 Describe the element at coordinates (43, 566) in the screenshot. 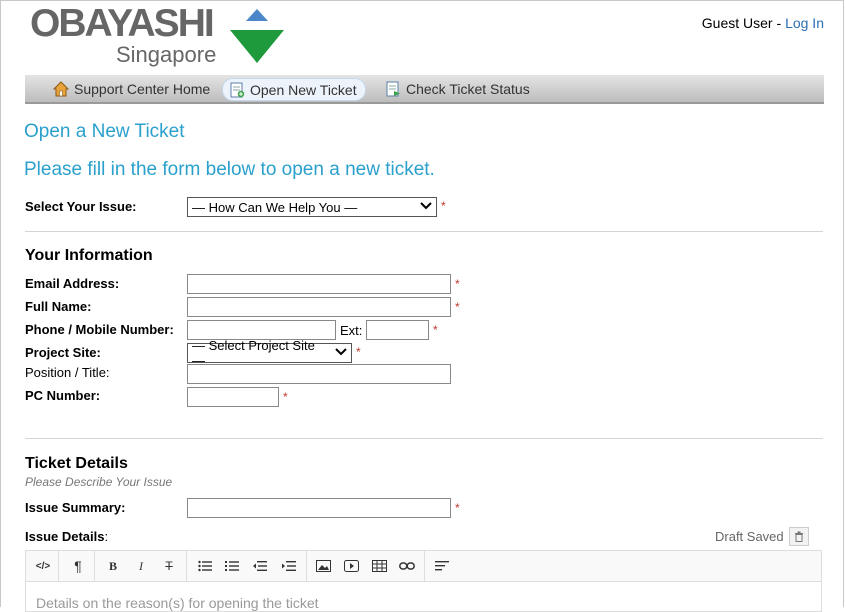

I see `code-view-icon: </>` at that location.